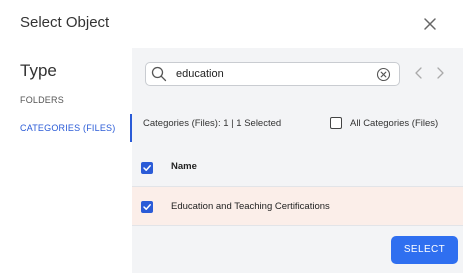  What do you see at coordinates (212, 123) in the screenshot?
I see `selection-count: Categories (Files): 1 | 1 Selected` at bounding box center [212, 123].